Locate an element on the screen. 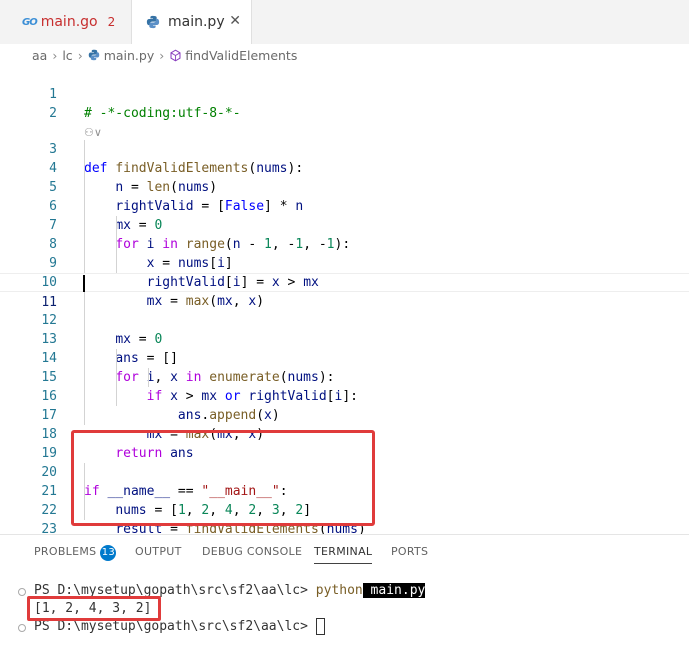 The image size is (689, 650). function-symbol-icon is located at coordinates (175, 55).